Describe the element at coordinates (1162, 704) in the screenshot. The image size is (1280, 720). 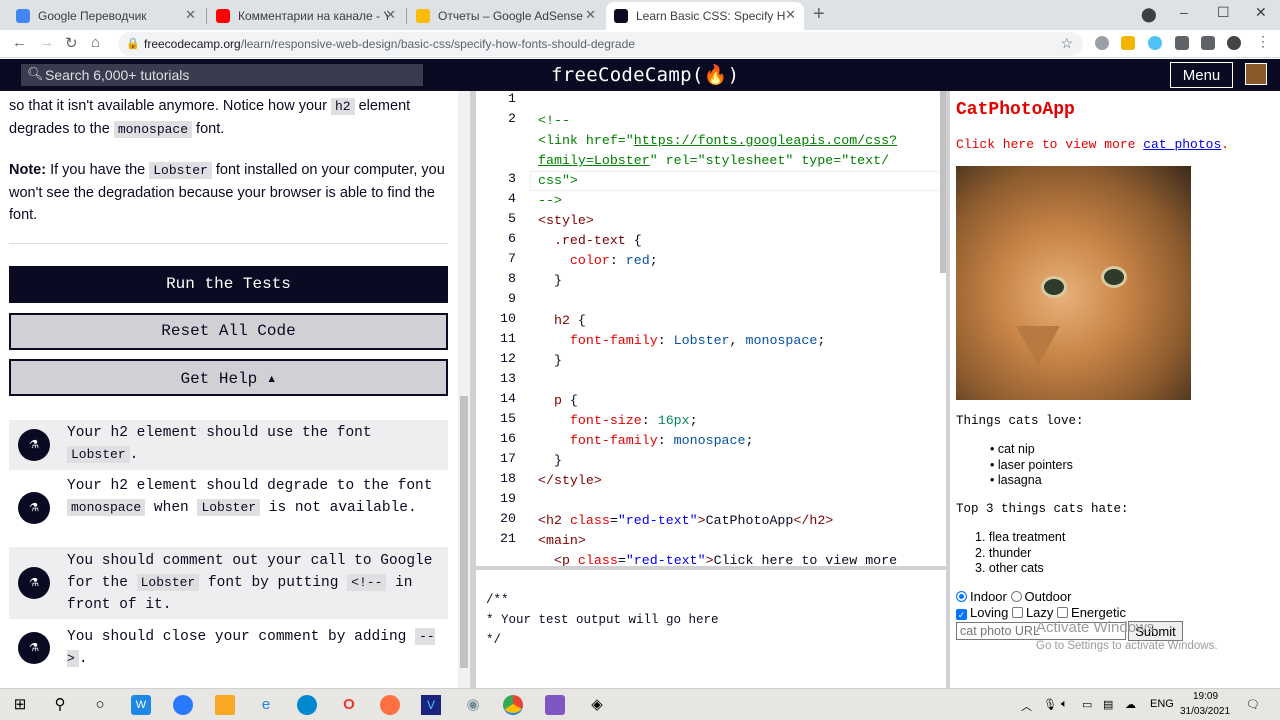
I see `language-indicator: ENG` at that location.